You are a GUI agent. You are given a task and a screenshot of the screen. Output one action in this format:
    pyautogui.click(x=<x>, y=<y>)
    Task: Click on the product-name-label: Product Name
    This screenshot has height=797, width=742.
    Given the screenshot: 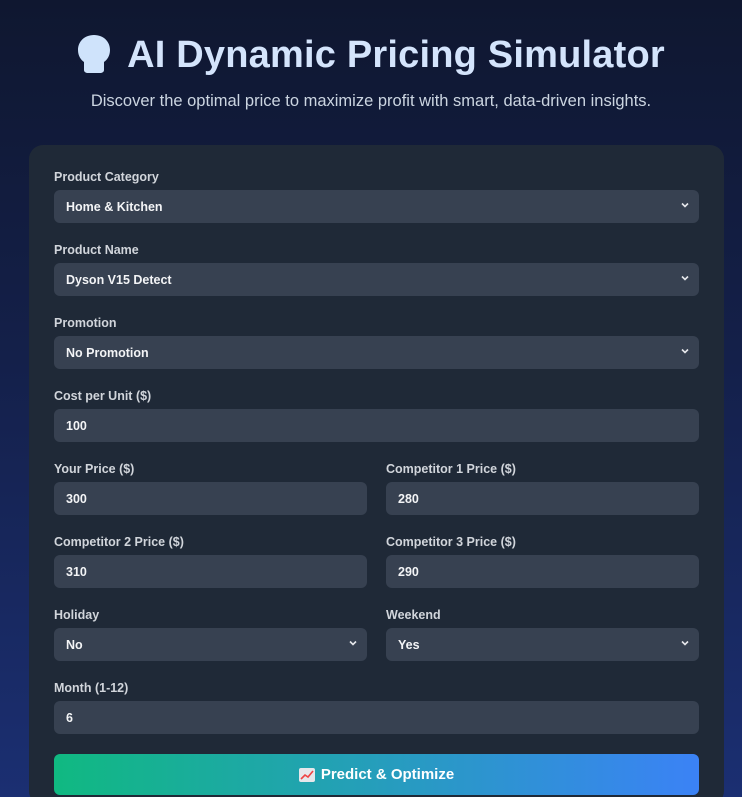 What is the action you would take?
    pyautogui.click(x=96, y=250)
    